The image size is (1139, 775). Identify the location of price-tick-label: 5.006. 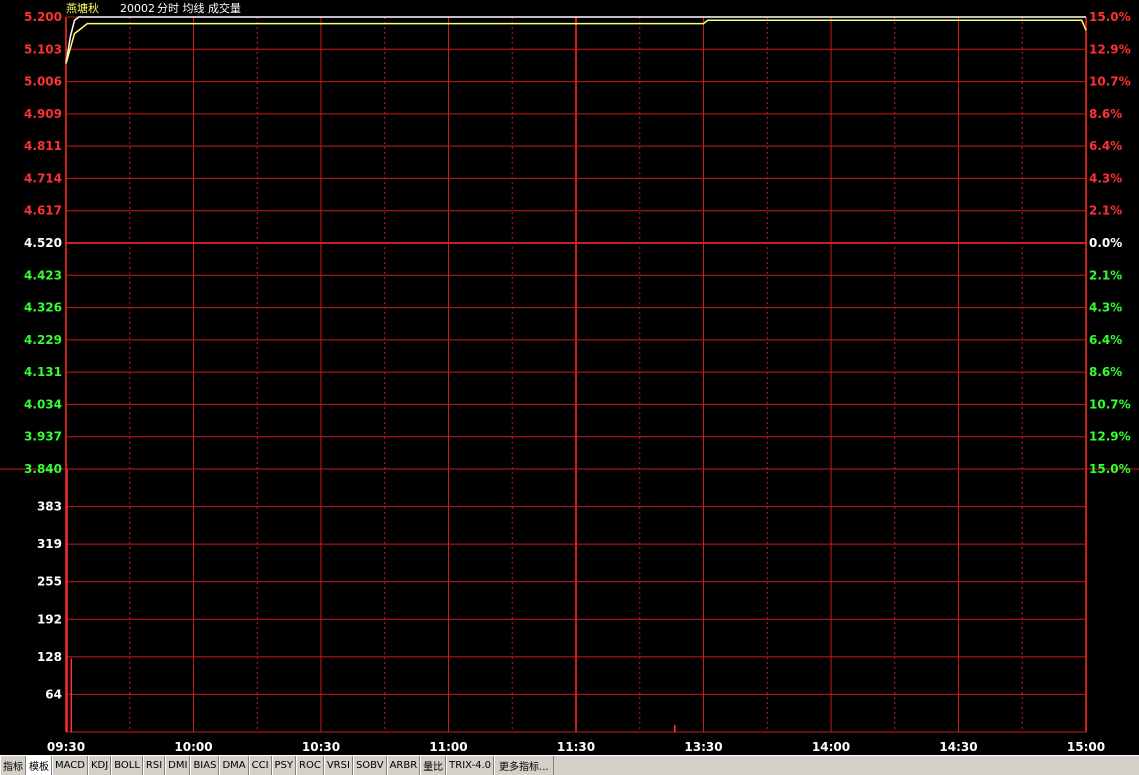
(43, 82).